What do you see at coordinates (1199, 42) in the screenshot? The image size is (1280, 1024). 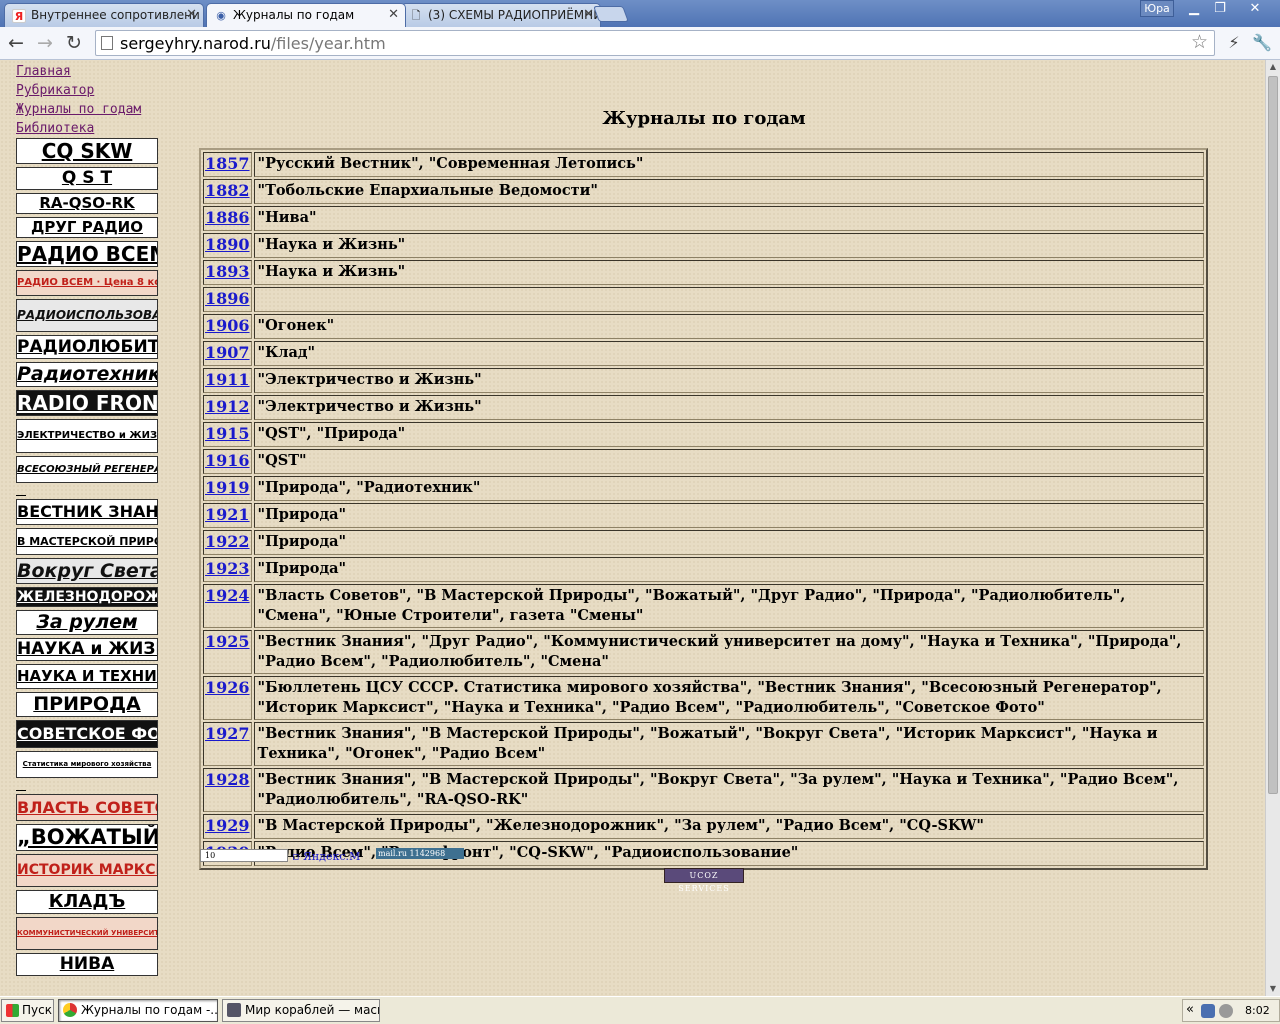 I see `bookmark-star-icon: ☆` at bounding box center [1199, 42].